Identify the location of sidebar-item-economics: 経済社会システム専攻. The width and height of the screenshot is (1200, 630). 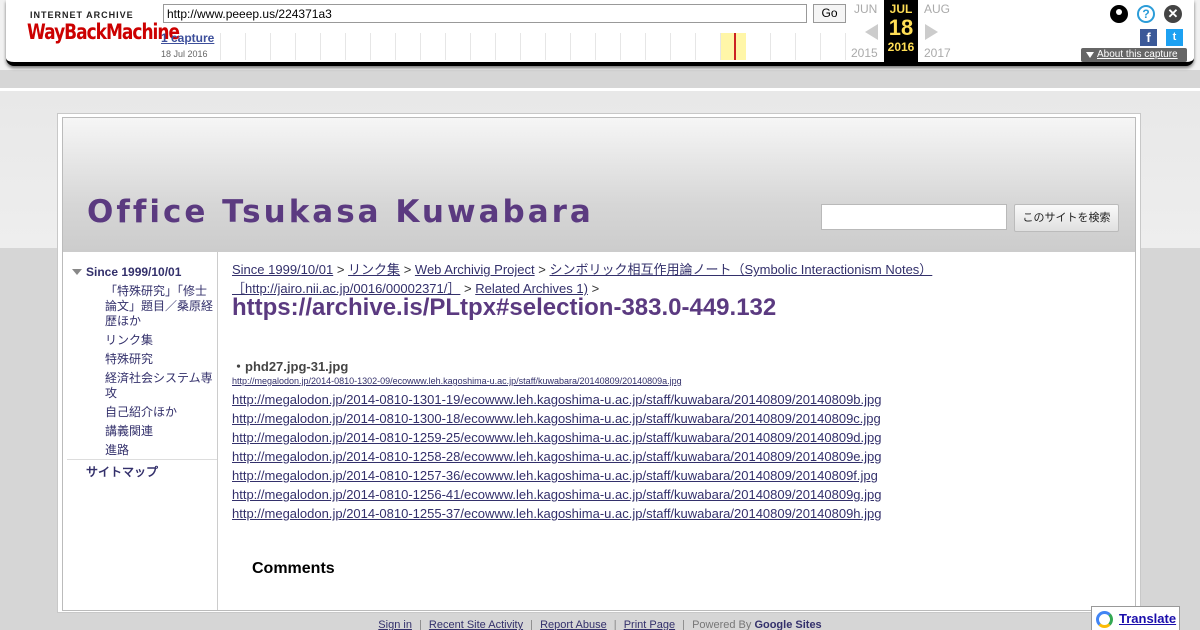
(161, 386).